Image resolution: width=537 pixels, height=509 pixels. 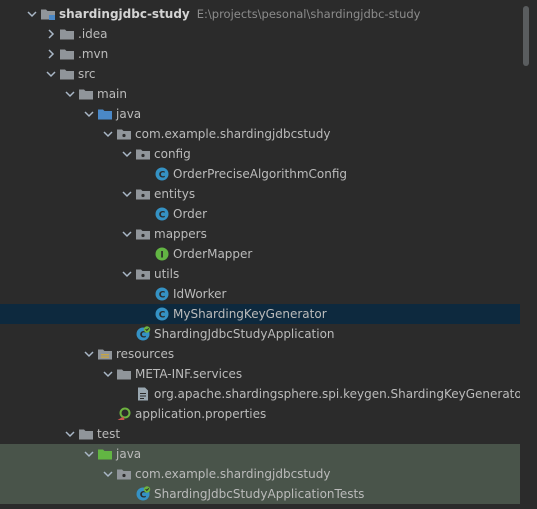 What do you see at coordinates (124, 414) in the screenshot?
I see `properties-file-icon` at bounding box center [124, 414].